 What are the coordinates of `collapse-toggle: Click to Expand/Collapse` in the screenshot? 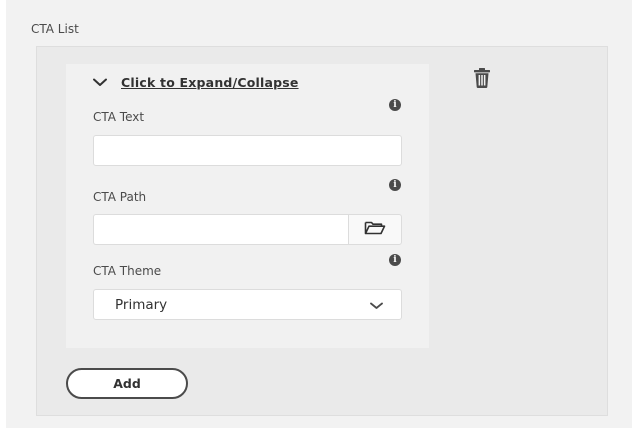 It's located at (195, 82).